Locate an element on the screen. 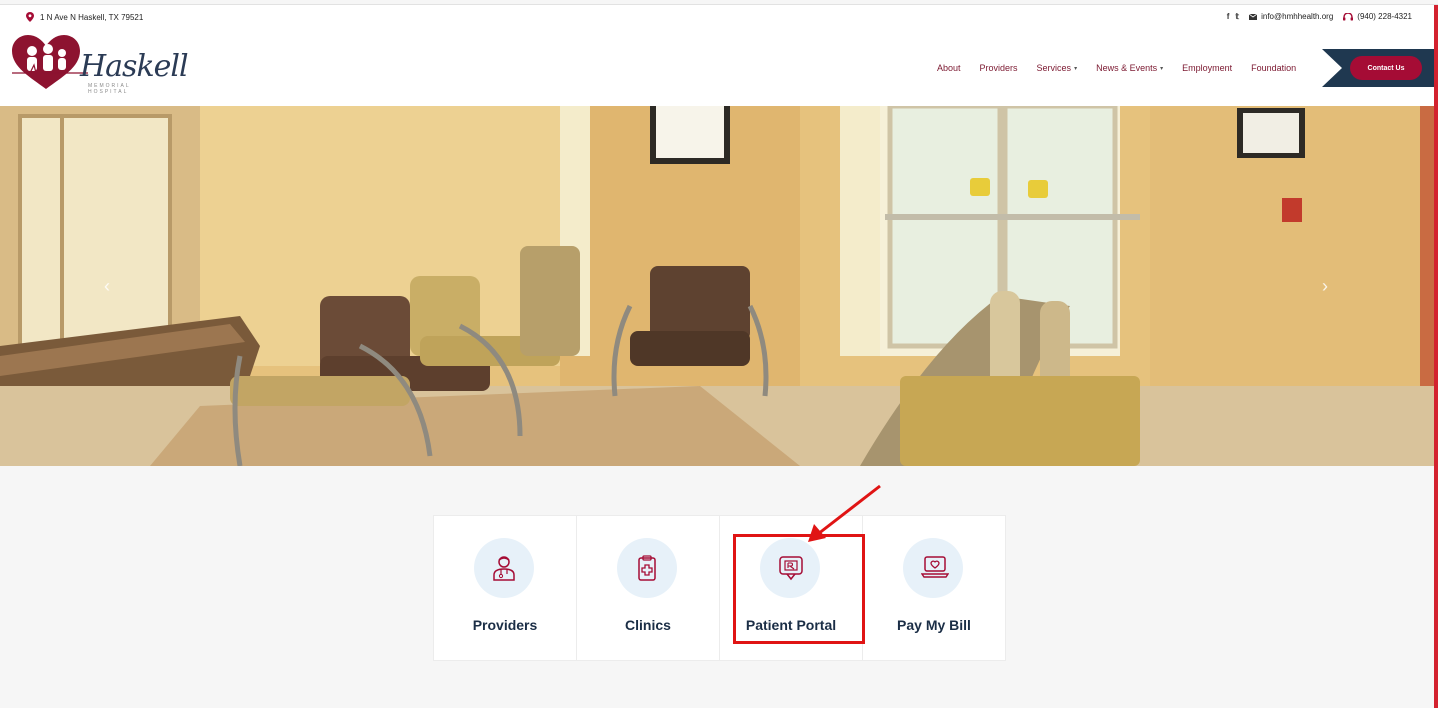  quick-link-clinics: Clinics is located at coordinates (648, 588).